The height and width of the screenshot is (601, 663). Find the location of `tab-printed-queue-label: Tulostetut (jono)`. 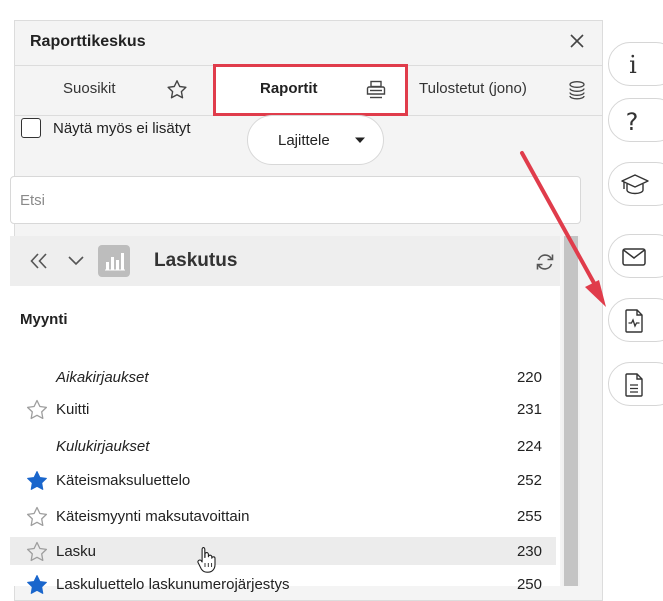

tab-printed-queue-label: Tulostetut (jono) is located at coordinates (473, 88).